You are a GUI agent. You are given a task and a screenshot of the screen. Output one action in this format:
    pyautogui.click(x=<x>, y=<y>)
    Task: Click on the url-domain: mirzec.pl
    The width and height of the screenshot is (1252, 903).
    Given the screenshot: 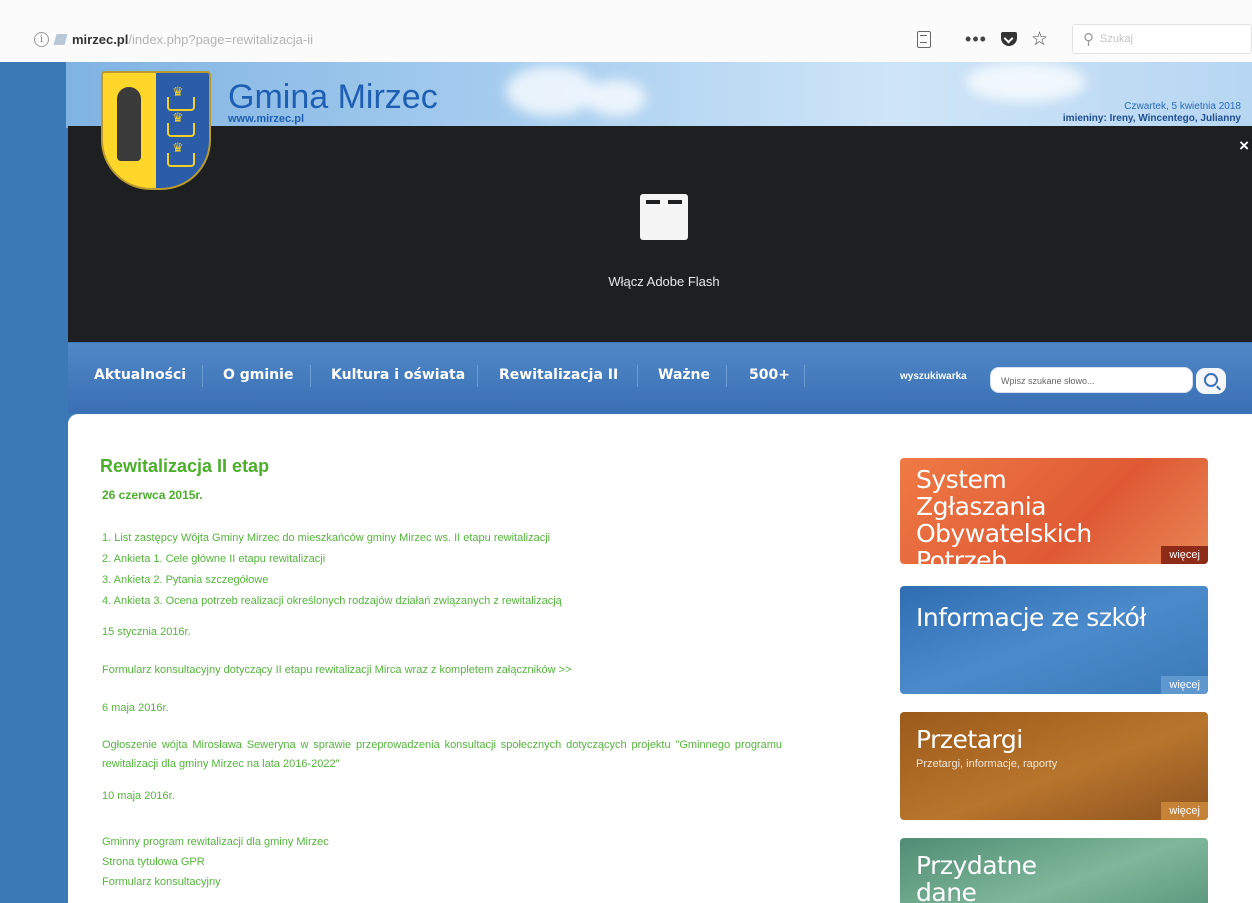 What is the action you would take?
    pyautogui.click(x=100, y=39)
    